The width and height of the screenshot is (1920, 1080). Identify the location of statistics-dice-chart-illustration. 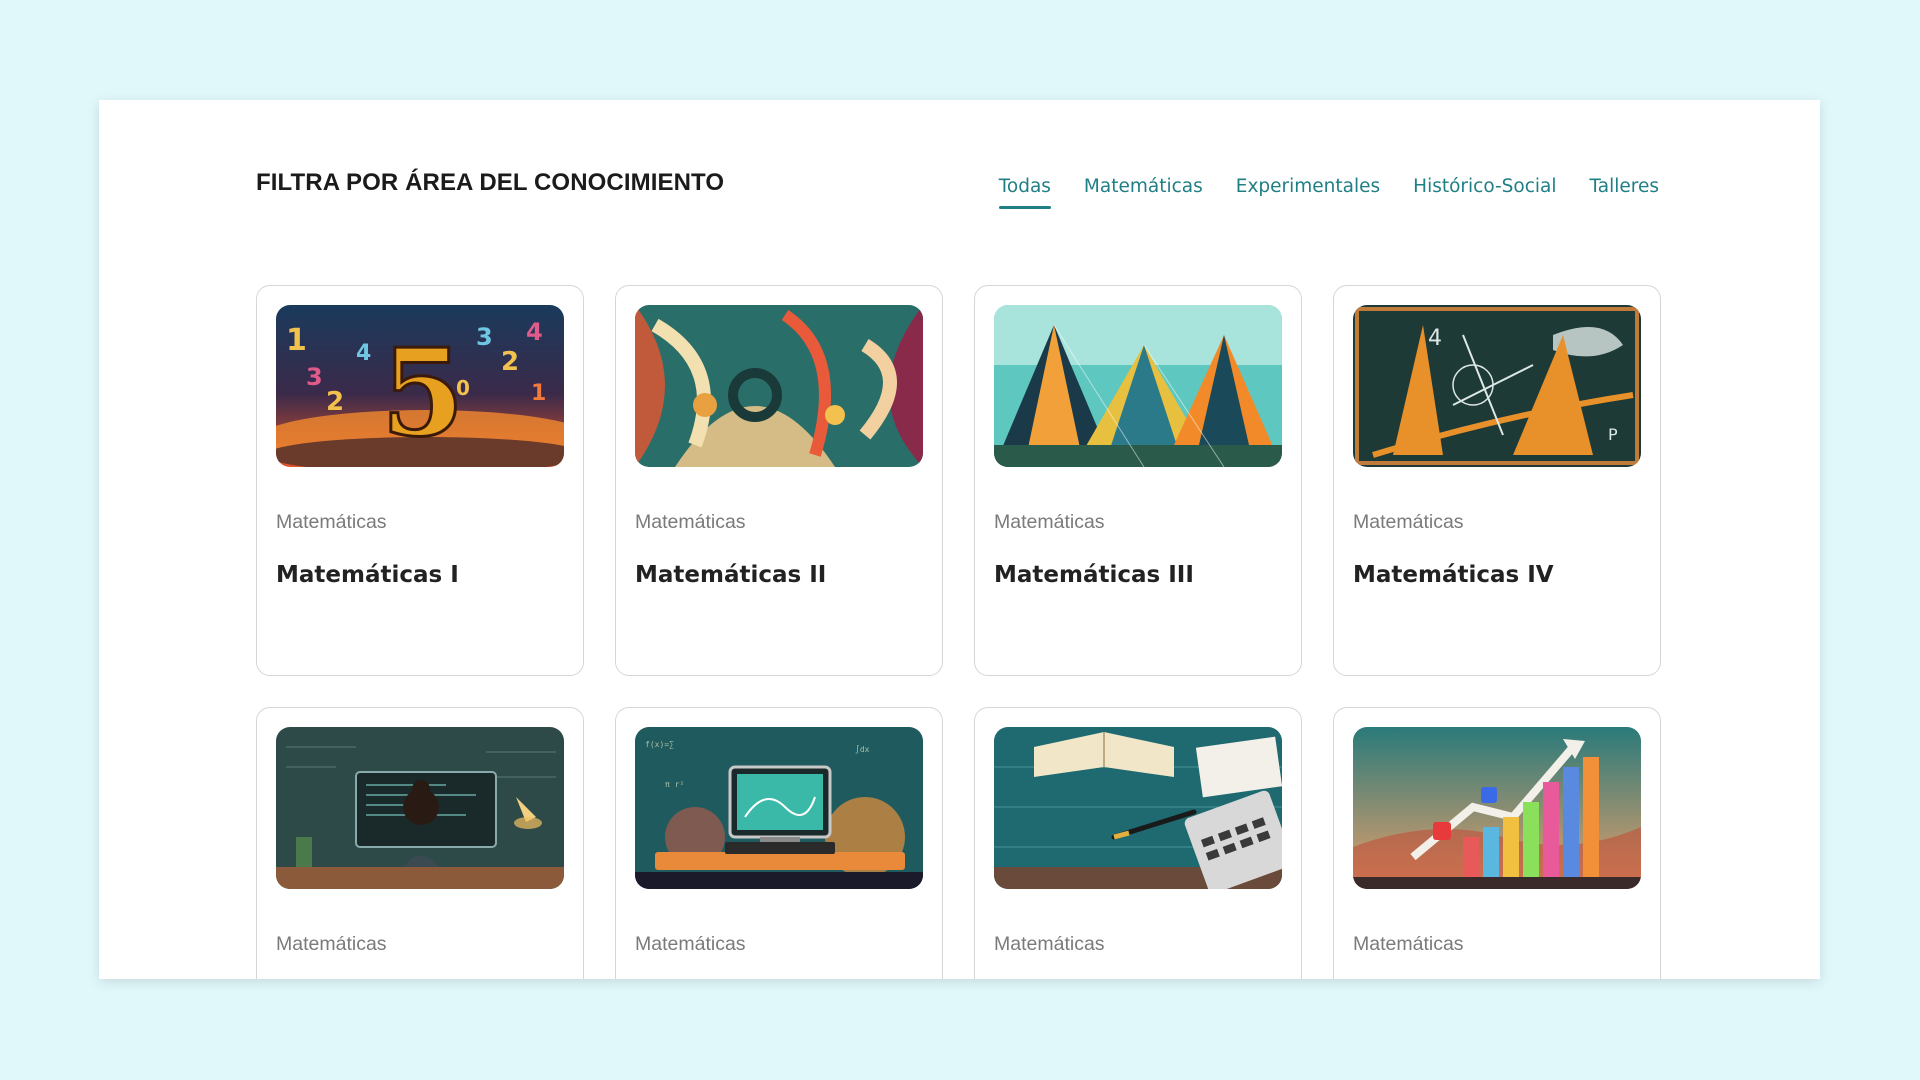
(1497, 808).